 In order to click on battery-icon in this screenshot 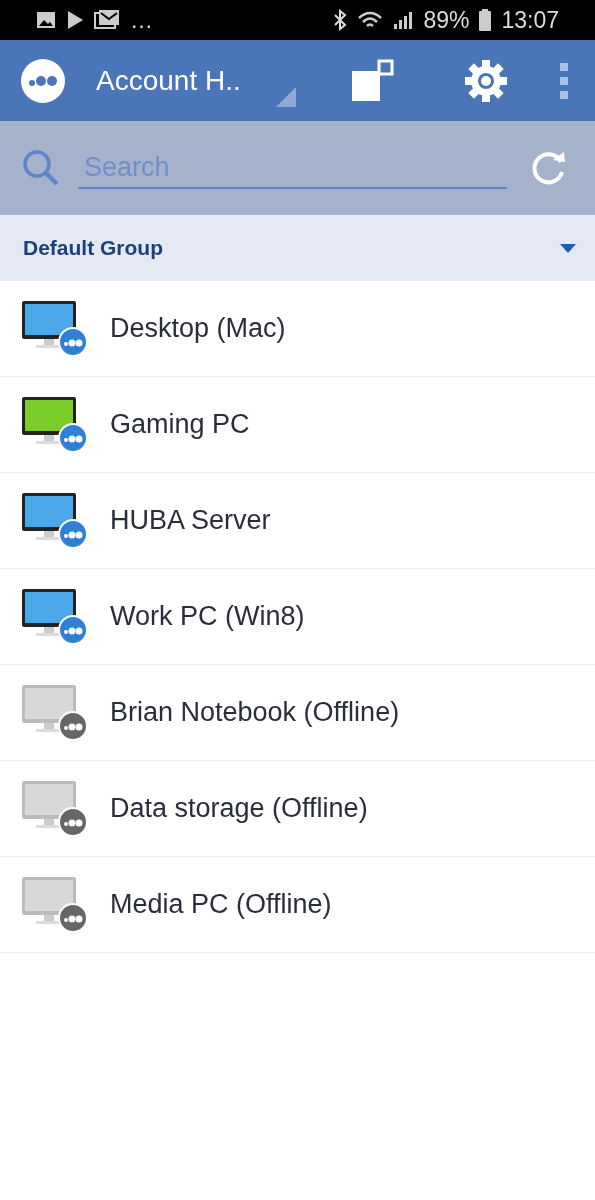, I will do `click(485, 20)`.